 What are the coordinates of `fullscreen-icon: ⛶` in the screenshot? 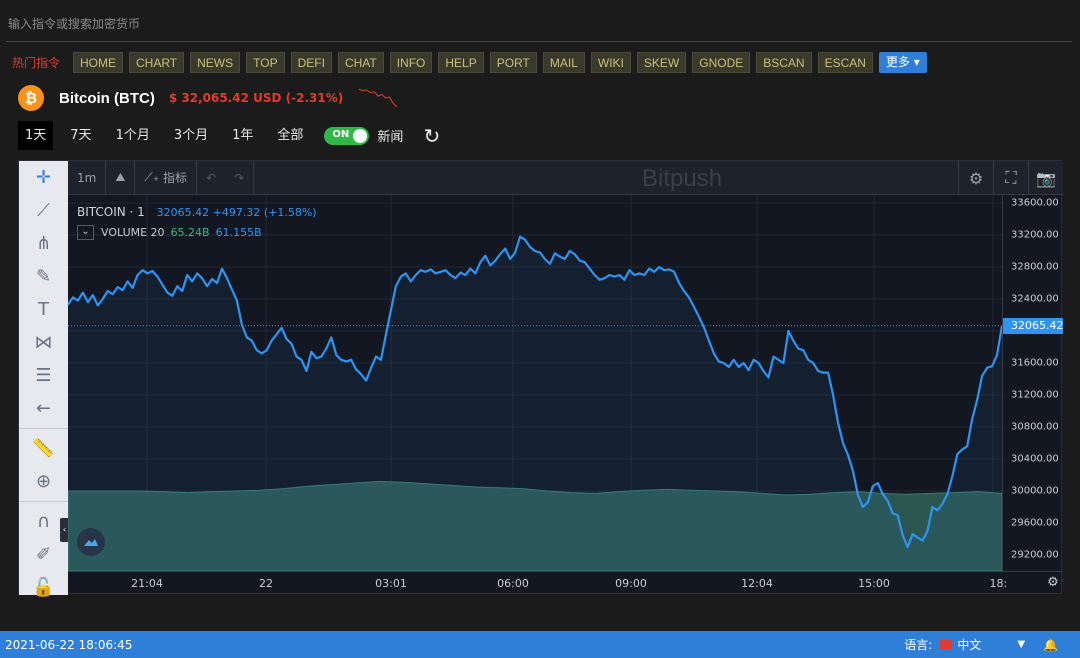 It's located at (1010, 178).